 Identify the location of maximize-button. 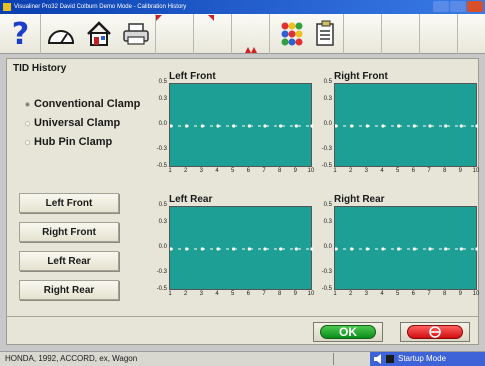
(458, 6).